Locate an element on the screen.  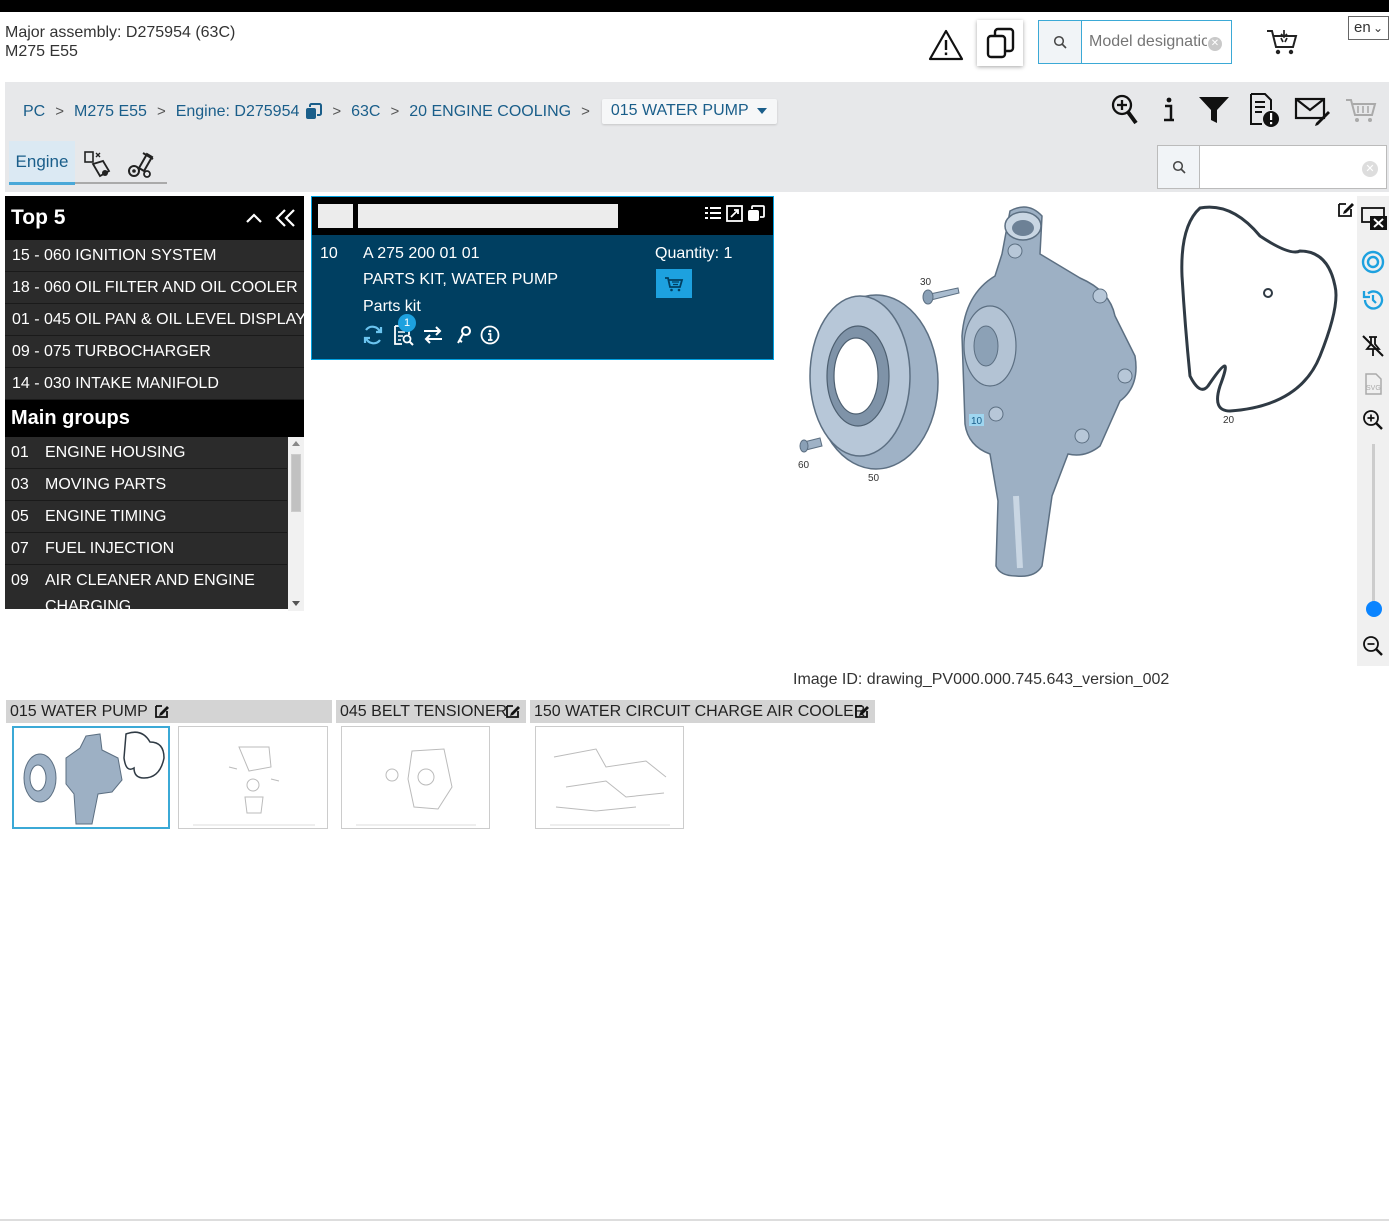
callout-10: 10 is located at coordinates (977, 421).